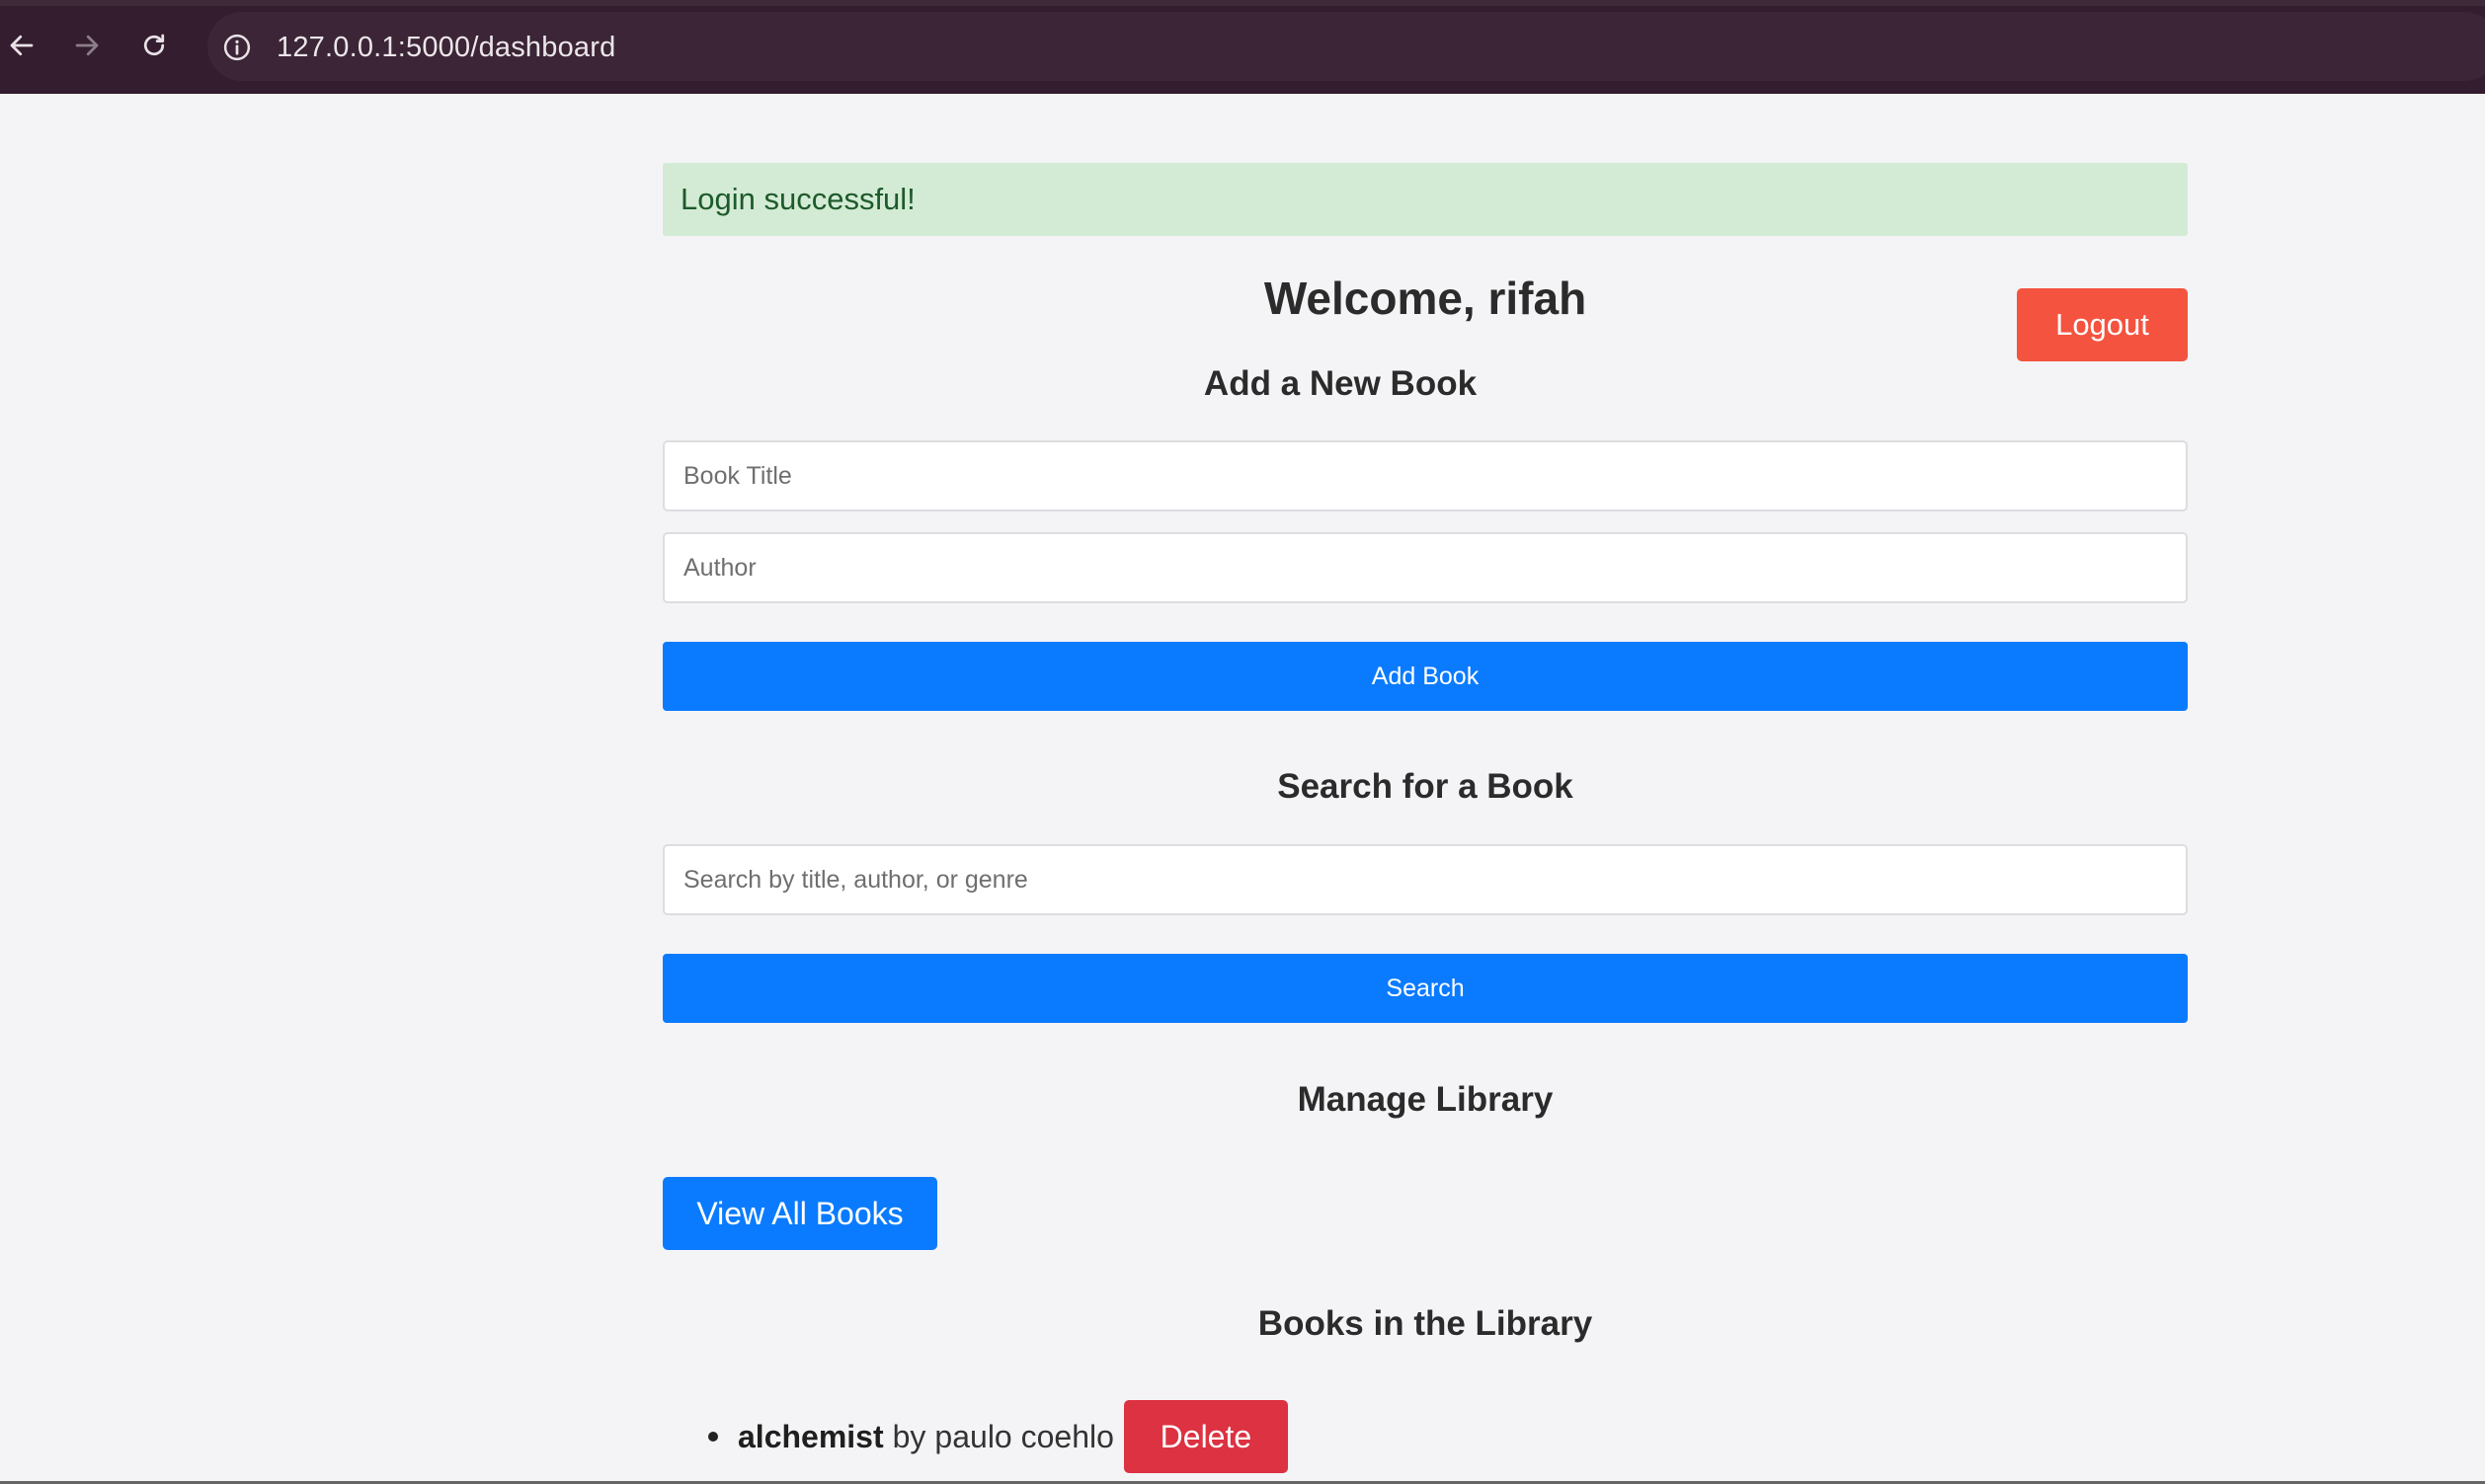 Image resolution: width=2485 pixels, height=1484 pixels. I want to click on search-heading: Search for a Book, so click(1425, 787).